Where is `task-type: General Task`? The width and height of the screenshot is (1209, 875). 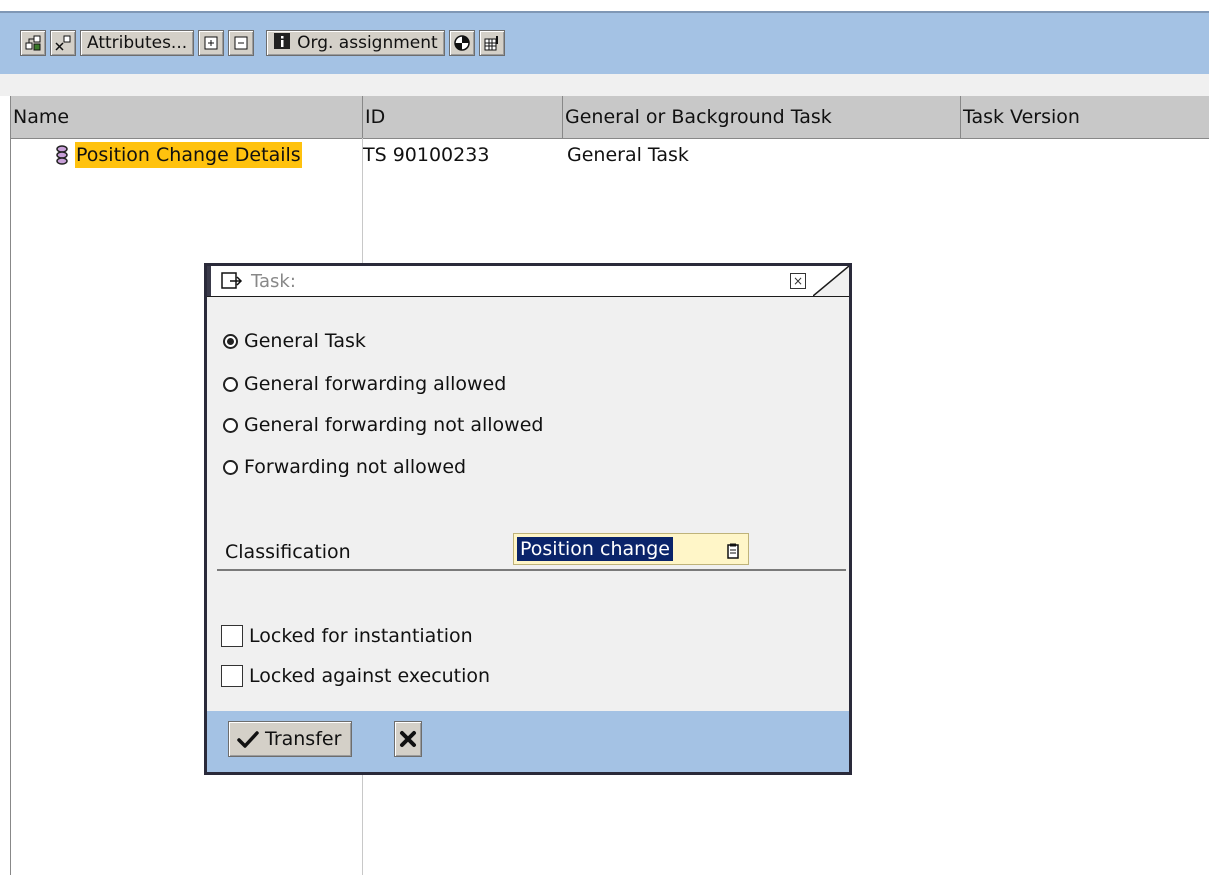
task-type: General Task is located at coordinates (628, 155).